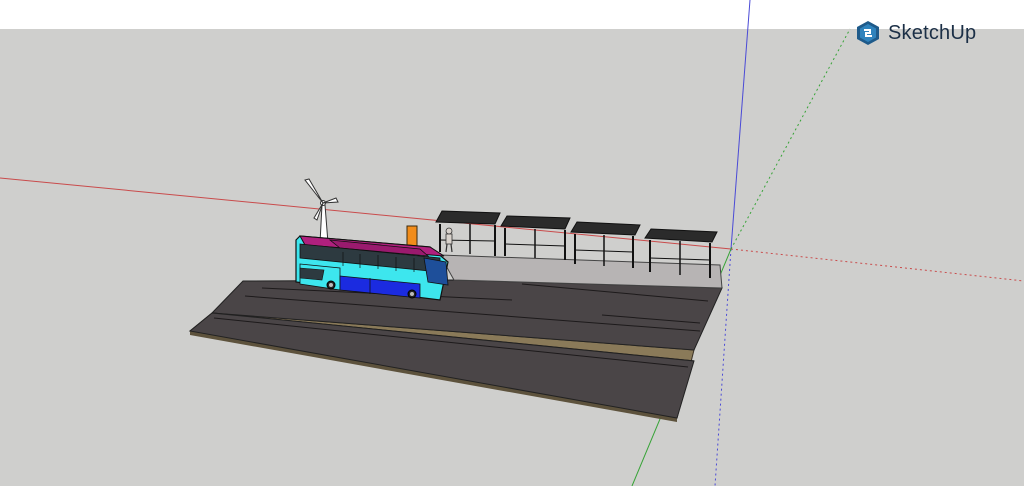 The width and height of the screenshot is (1024, 486). What do you see at coordinates (366, 213) in the screenshot?
I see `red-axis` at bounding box center [366, 213].